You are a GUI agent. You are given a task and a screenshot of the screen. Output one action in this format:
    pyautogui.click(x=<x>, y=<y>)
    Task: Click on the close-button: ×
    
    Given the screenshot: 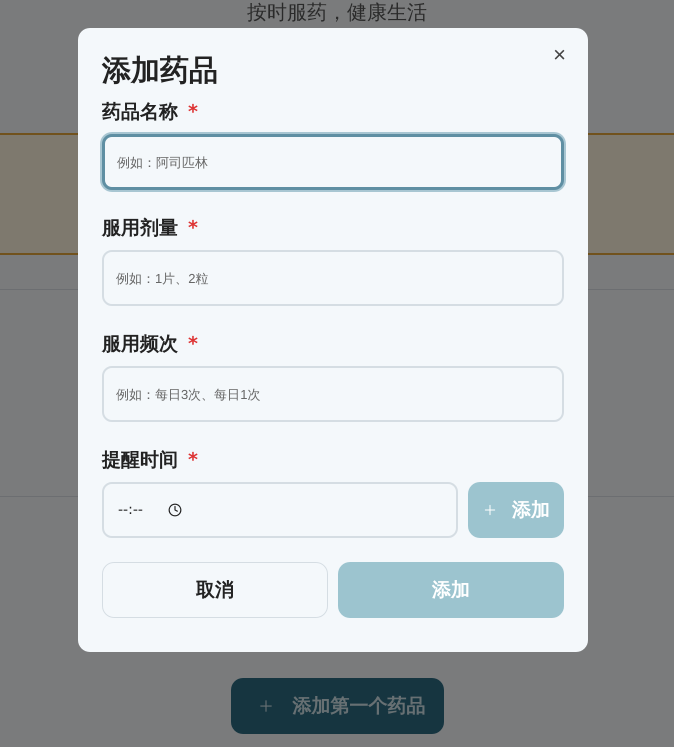 What is the action you would take?
    pyautogui.click(x=559, y=55)
    